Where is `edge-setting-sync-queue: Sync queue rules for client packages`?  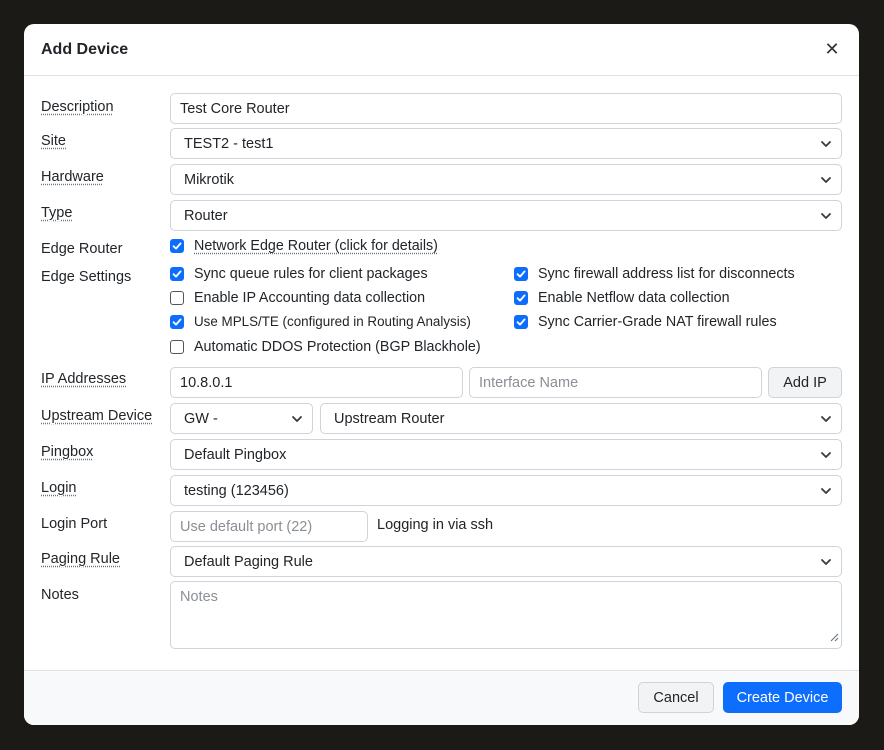
edge-setting-sync-queue: Sync queue rules for client packages is located at coordinates (299, 274).